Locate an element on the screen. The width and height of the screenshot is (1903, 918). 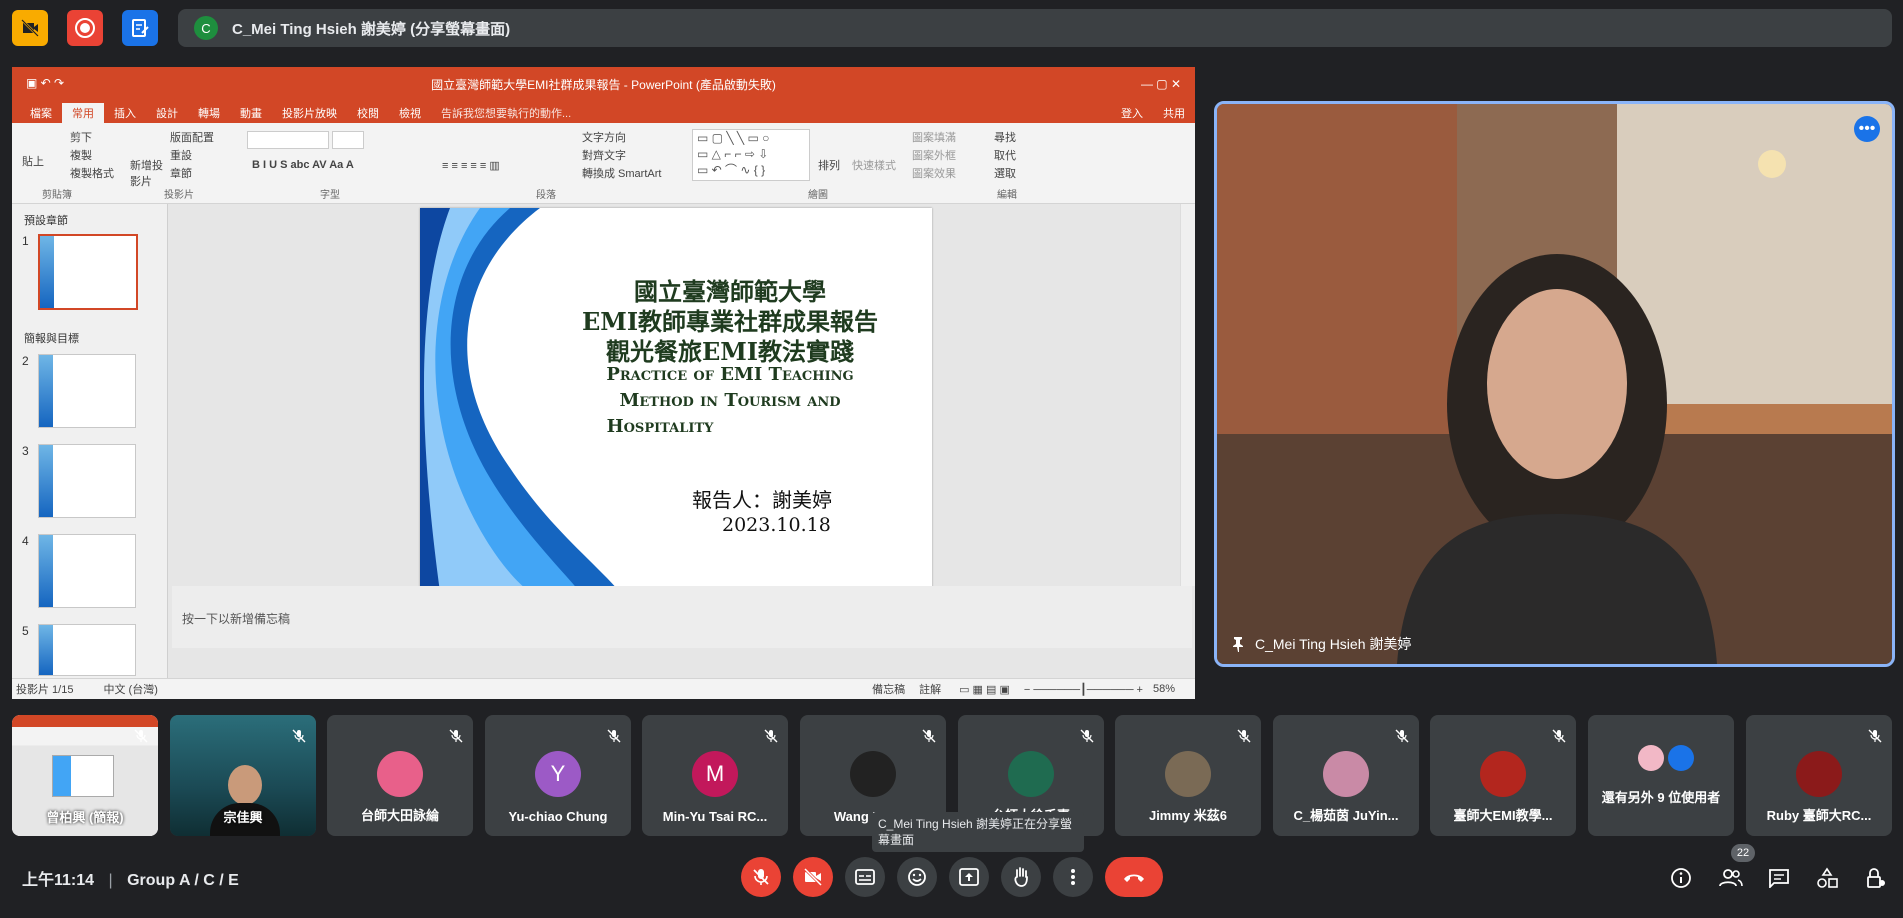
copy-button: 複製 is located at coordinates (81, 155).